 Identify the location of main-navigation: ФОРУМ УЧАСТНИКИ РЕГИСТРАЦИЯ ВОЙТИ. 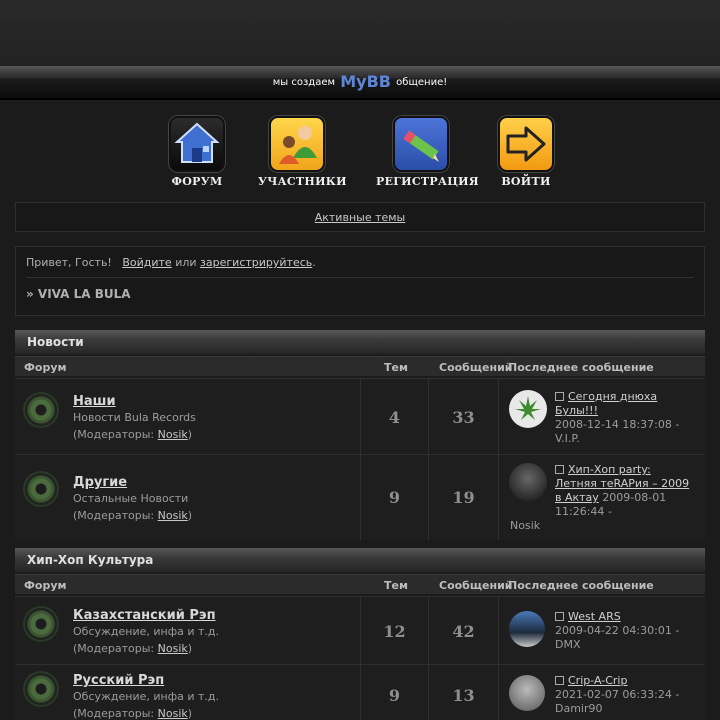
(360, 152).